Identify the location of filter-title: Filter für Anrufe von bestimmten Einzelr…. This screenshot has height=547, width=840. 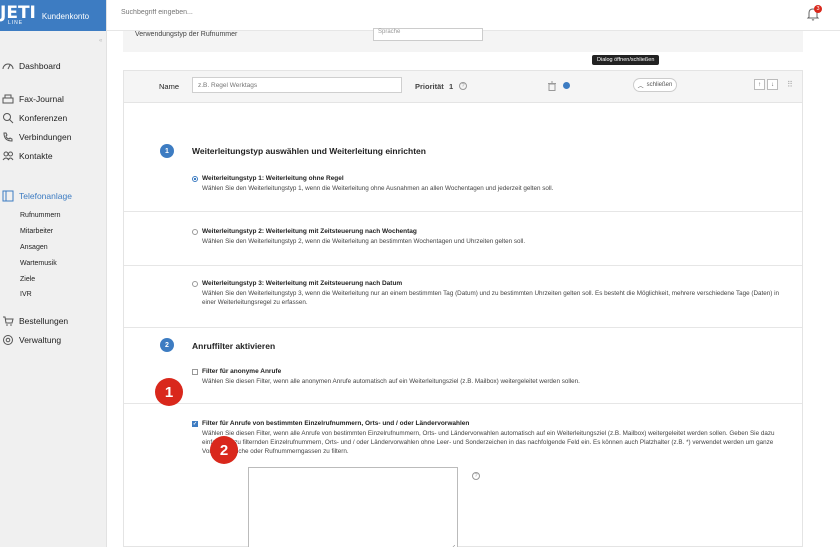
(336, 423).